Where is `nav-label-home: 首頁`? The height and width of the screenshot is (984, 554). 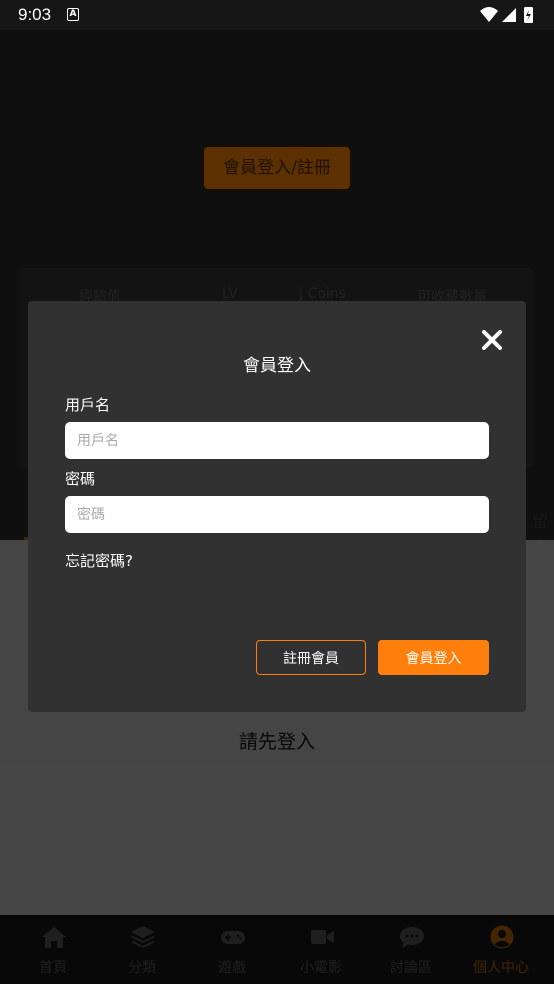
nav-label-home: 首頁 is located at coordinates (53, 968).